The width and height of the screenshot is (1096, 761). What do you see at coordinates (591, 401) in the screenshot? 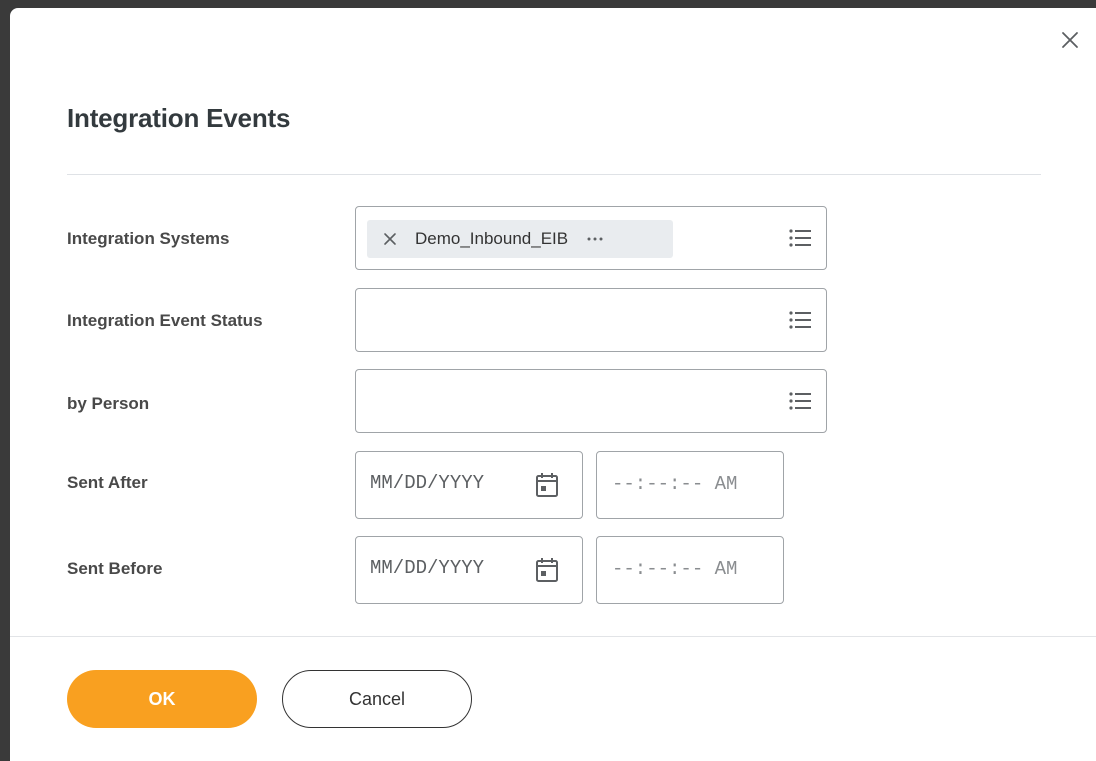
I see `by-person-field` at bounding box center [591, 401].